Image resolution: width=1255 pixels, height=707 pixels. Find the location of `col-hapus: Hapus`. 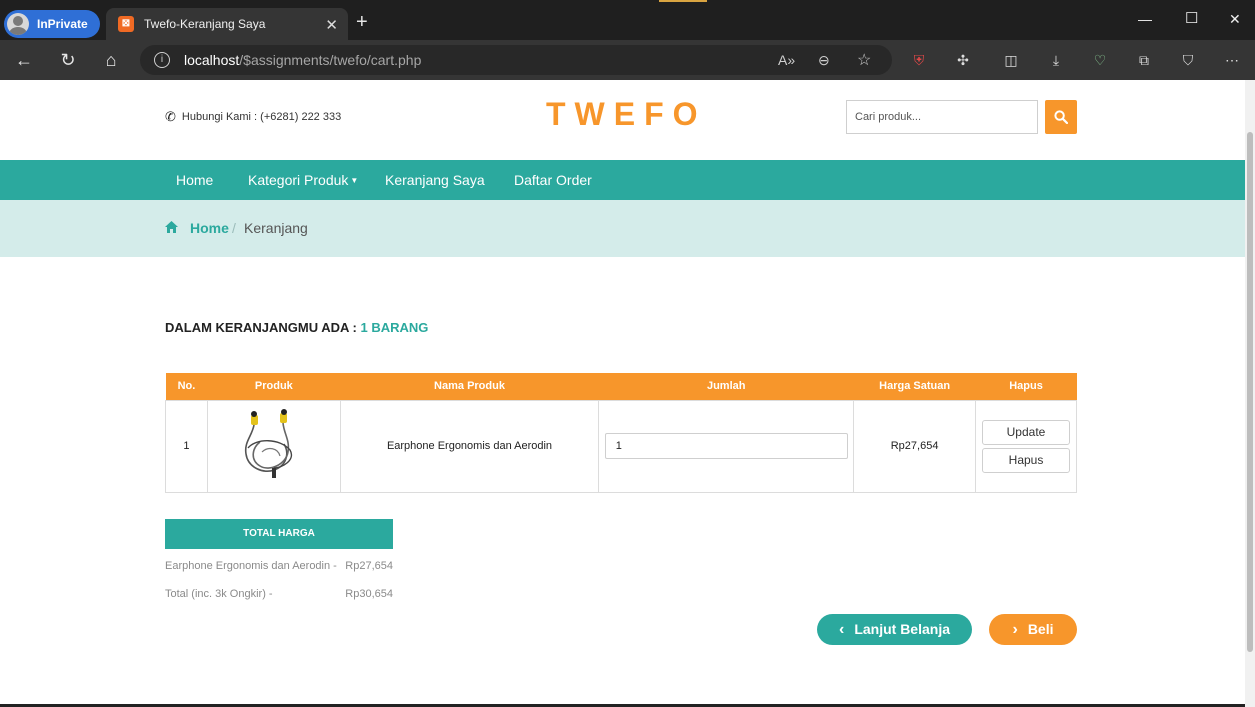

col-hapus: Hapus is located at coordinates (1026, 386).